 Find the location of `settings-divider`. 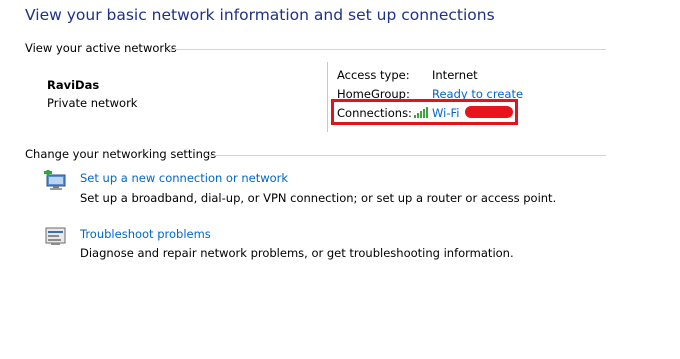

settings-divider is located at coordinates (406, 155).